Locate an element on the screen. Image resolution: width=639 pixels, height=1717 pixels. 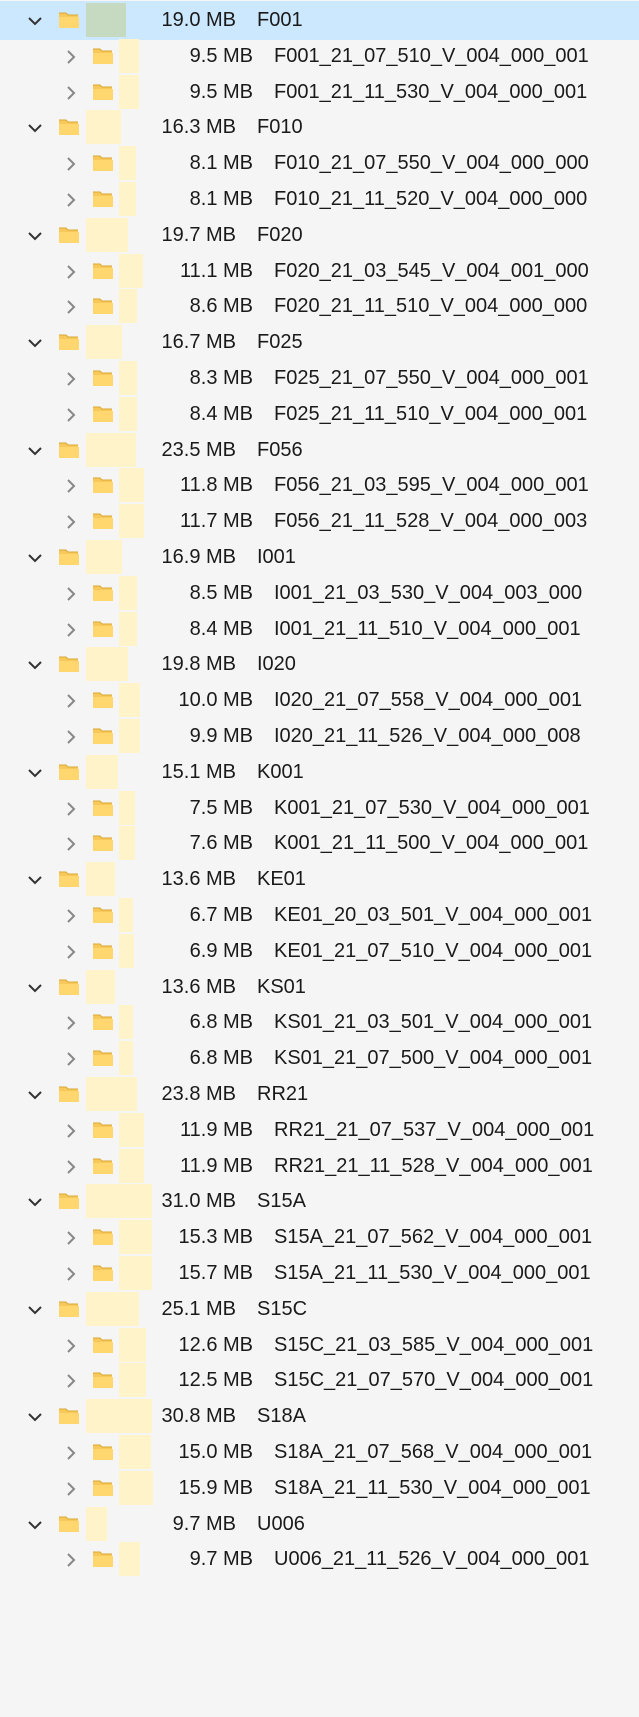
tree-subfolder-row: 9.5 MB F001_21_11_530_V_004_000_001 is located at coordinates (319, 92).